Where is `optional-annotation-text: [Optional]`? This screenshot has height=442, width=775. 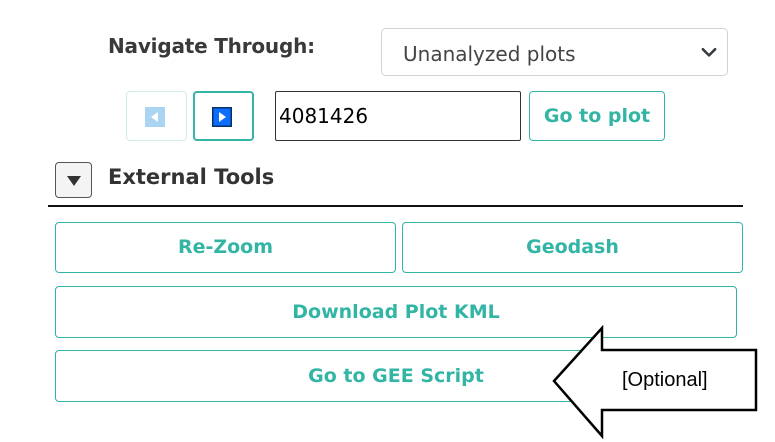 optional-annotation-text: [Optional] is located at coordinates (665, 380).